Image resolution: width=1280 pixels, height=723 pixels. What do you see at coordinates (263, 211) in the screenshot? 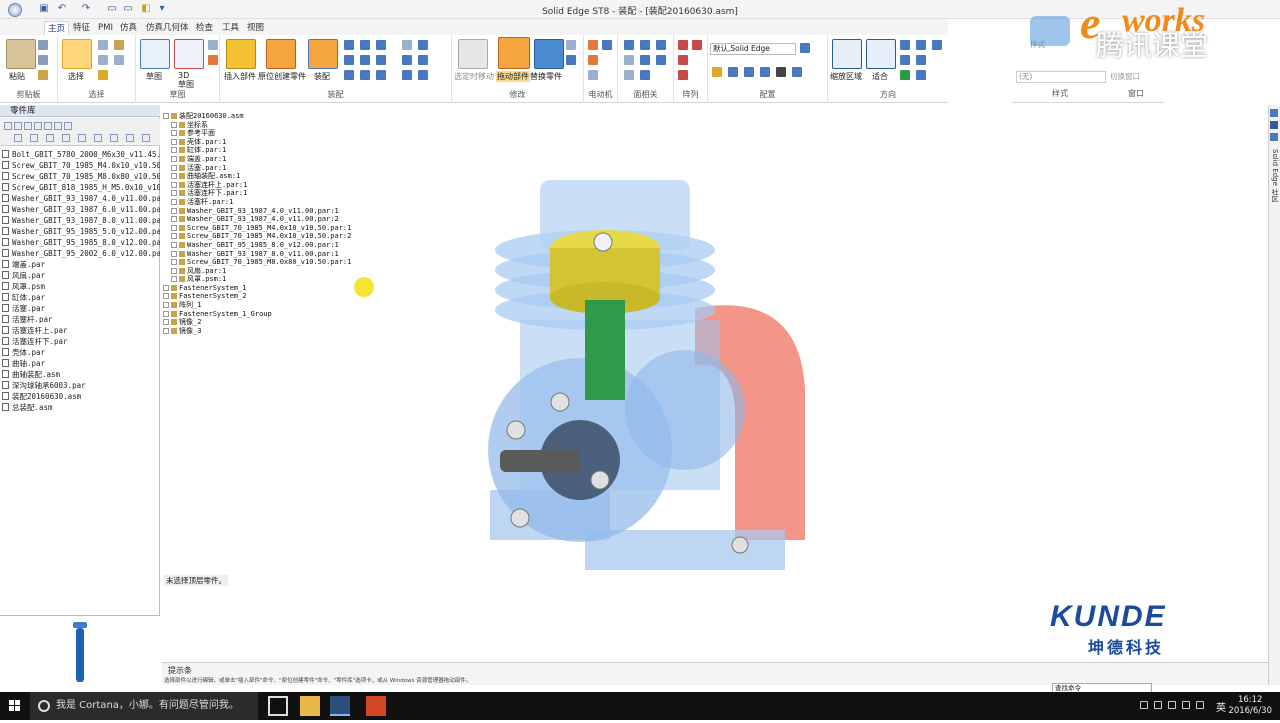
I see `tree-item: Washer_GBIT_93_1987_4.0_v11.00.par:1` at bounding box center [263, 211].